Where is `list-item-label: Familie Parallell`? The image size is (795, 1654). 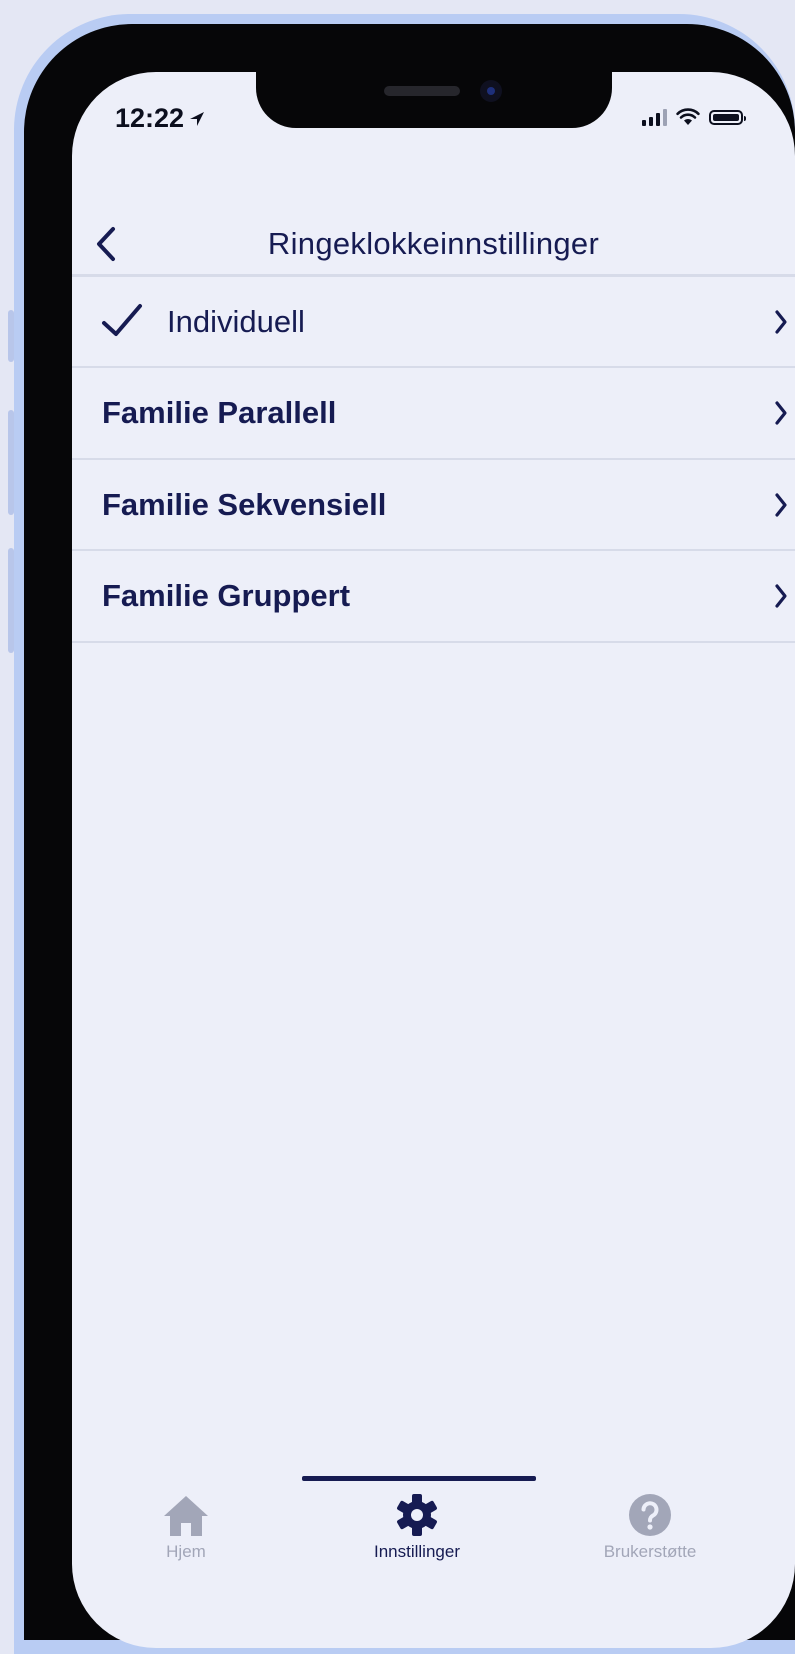 list-item-label: Familie Parallell is located at coordinates (219, 412).